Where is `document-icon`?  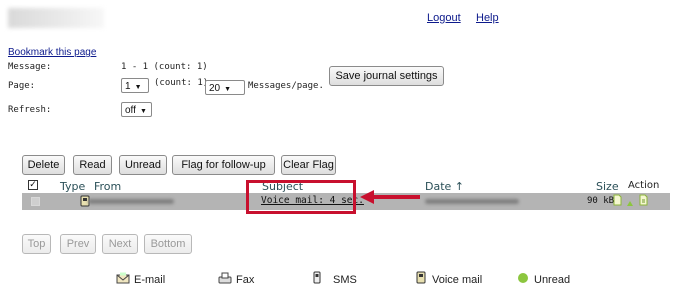
document-icon is located at coordinates (617, 200).